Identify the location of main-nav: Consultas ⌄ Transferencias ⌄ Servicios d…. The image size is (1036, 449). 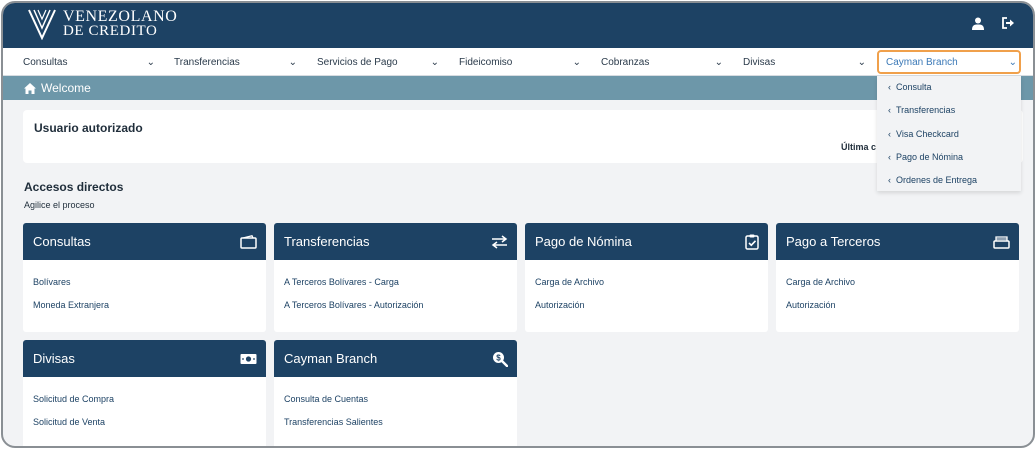
(518, 62).